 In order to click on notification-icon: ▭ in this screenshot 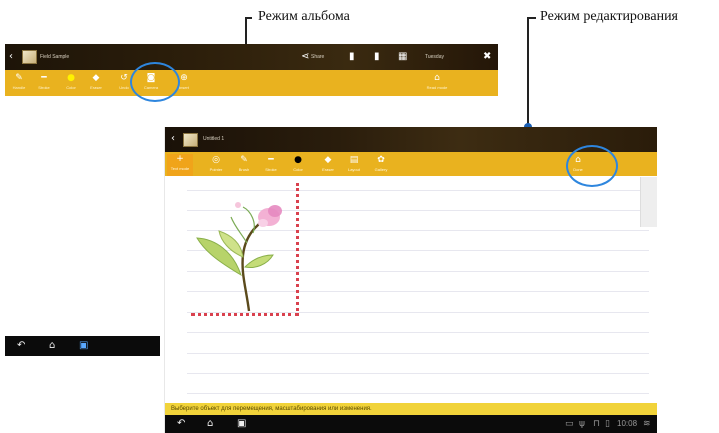, I will do `click(569, 424)`.